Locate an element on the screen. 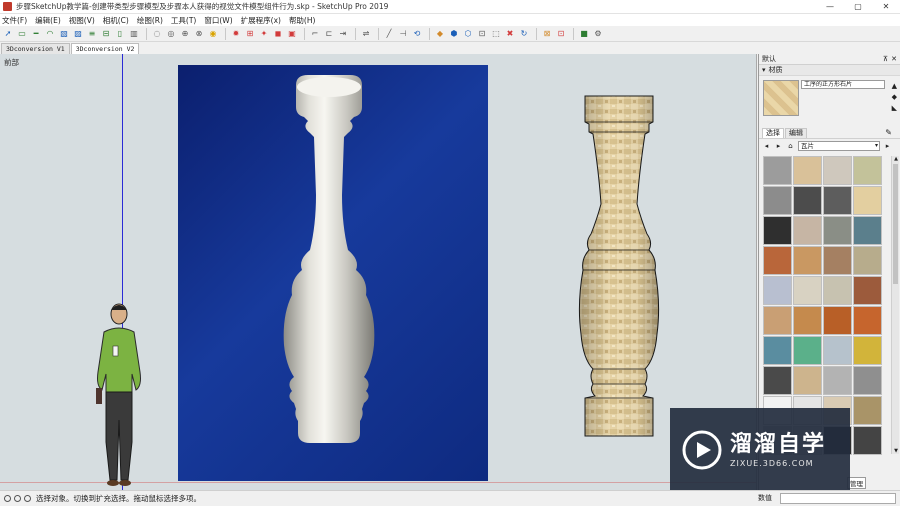 This screenshot has width=900, height=506. scroll-up-icon: ▲ is located at coordinates (896, 159).